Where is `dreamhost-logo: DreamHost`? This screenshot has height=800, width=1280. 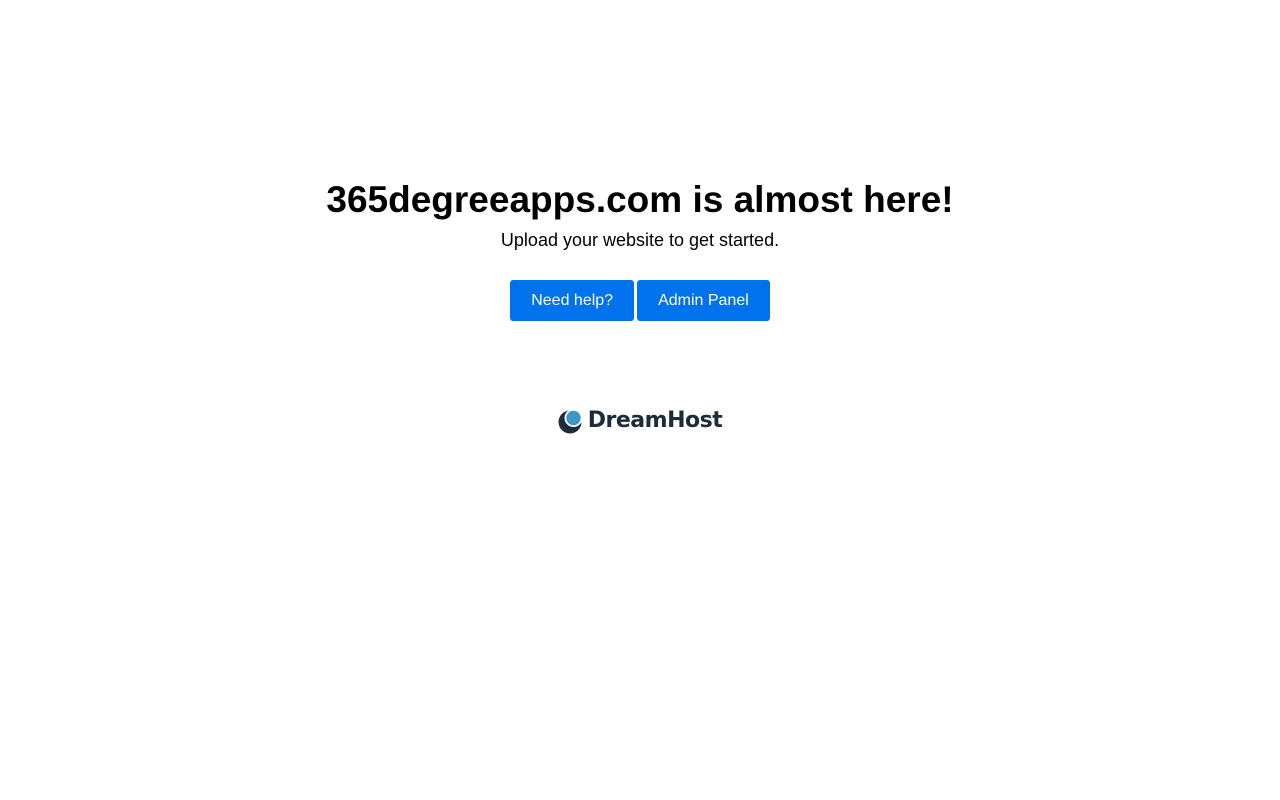
dreamhost-logo: DreamHost is located at coordinates (640, 421).